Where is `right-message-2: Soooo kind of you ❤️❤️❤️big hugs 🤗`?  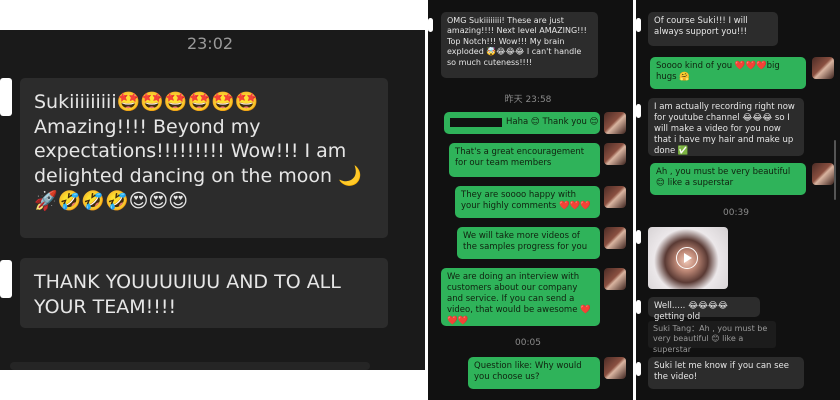
right-message-2: Soooo kind of you ❤️❤️❤️big hugs 🤗 is located at coordinates (728, 73).